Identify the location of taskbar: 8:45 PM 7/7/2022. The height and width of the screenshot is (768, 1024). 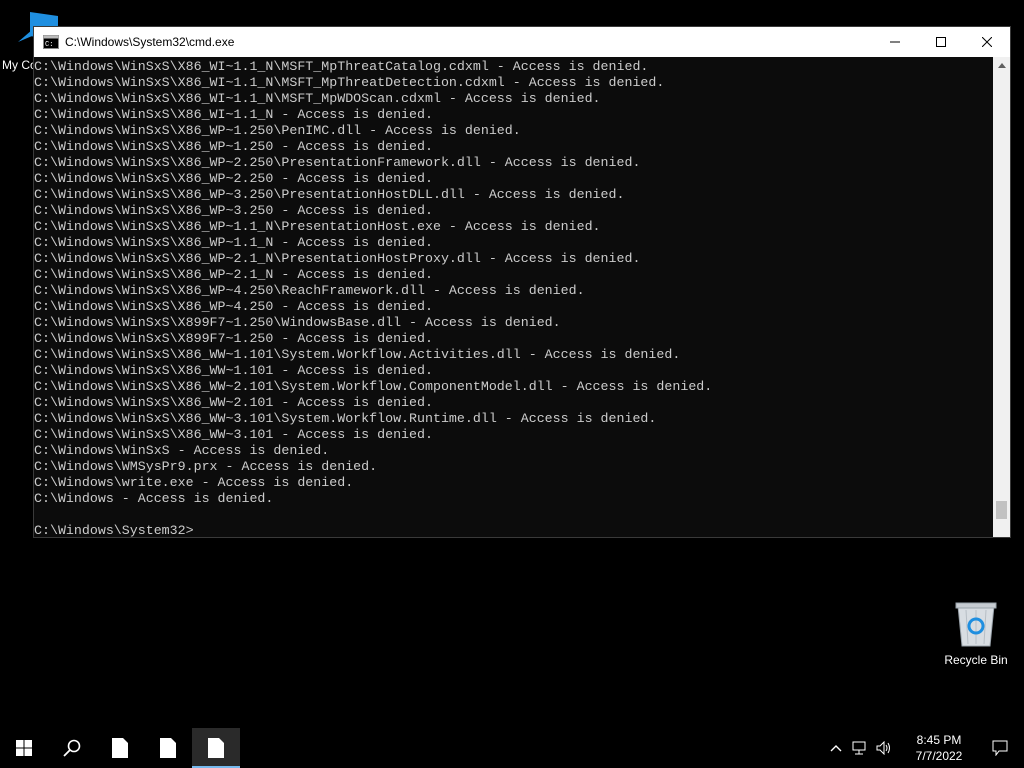
(512, 748).